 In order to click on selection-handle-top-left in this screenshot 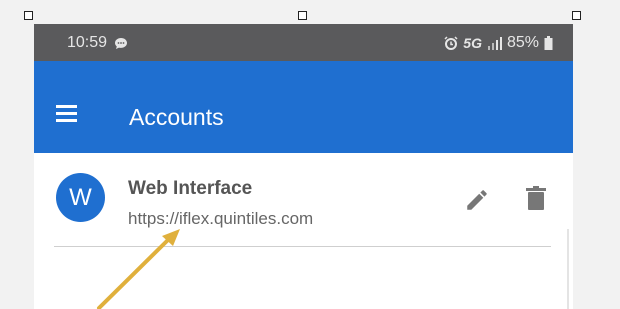, I will do `click(28, 15)`.